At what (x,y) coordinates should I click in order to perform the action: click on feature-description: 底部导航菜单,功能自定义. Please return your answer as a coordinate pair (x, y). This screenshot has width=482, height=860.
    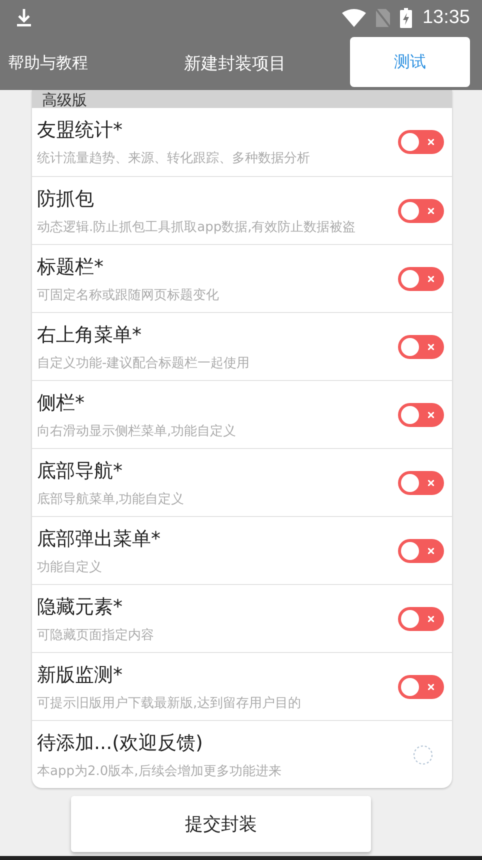
    Looking at the image, I should click on (111, 499).